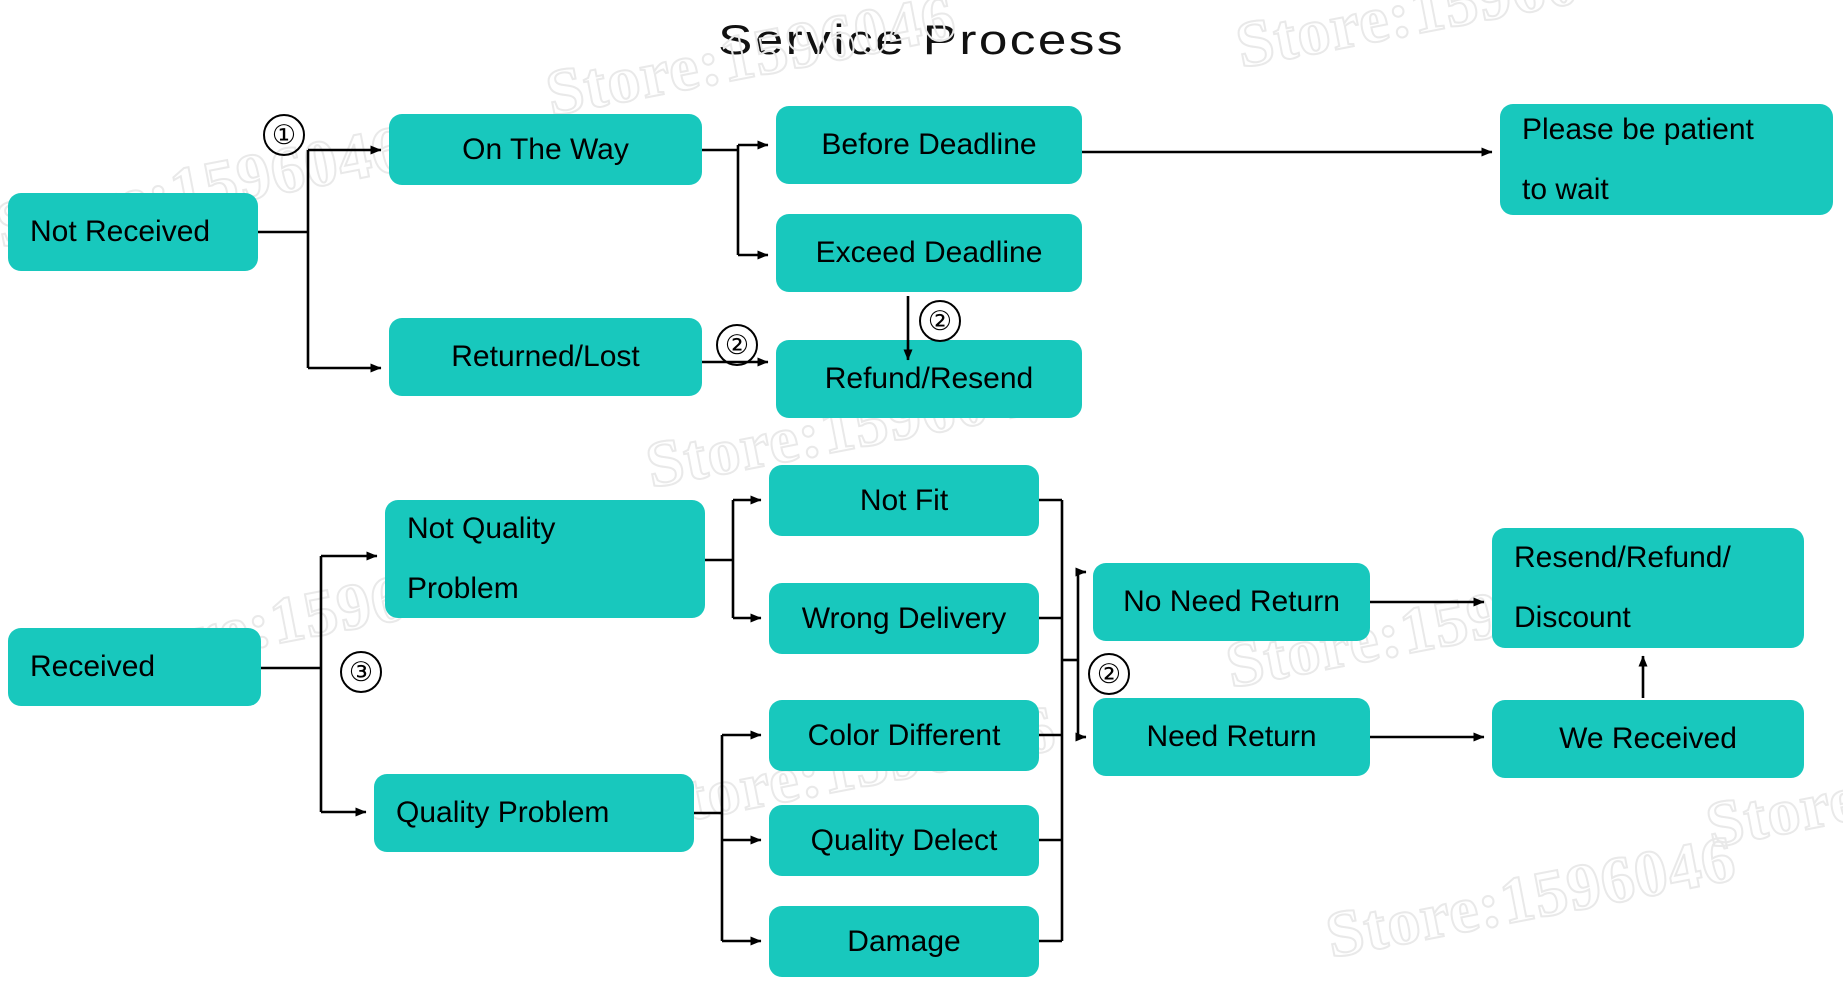 This screenshot has width=1843, height=1000. What do you see at coordinates (93, 666) in the screenshot?
I see `node-label: Received` at bounding box center [93, 666].